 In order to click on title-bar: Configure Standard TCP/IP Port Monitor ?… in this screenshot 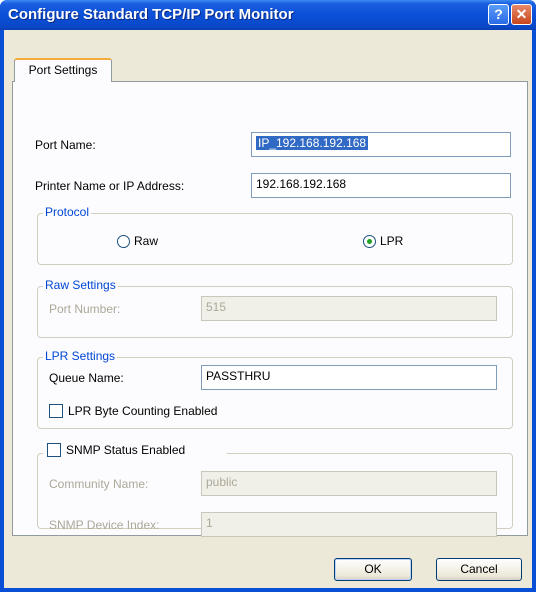, I will do `click(268, 15)`.